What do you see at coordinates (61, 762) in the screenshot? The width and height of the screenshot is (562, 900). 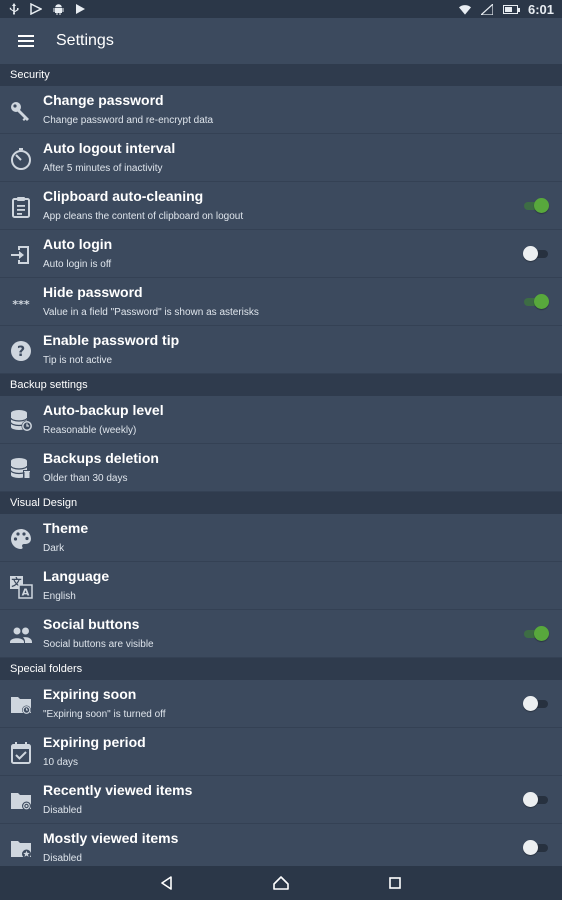 I see `setting-subtitle: 10 days` at bounding box center [61, 762].